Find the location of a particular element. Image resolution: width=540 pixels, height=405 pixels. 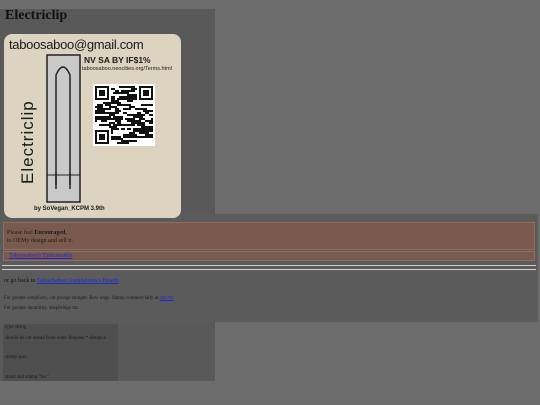

card-byline: by SoVegan_KCPM 3.9th is located at coordinates (69, 209).